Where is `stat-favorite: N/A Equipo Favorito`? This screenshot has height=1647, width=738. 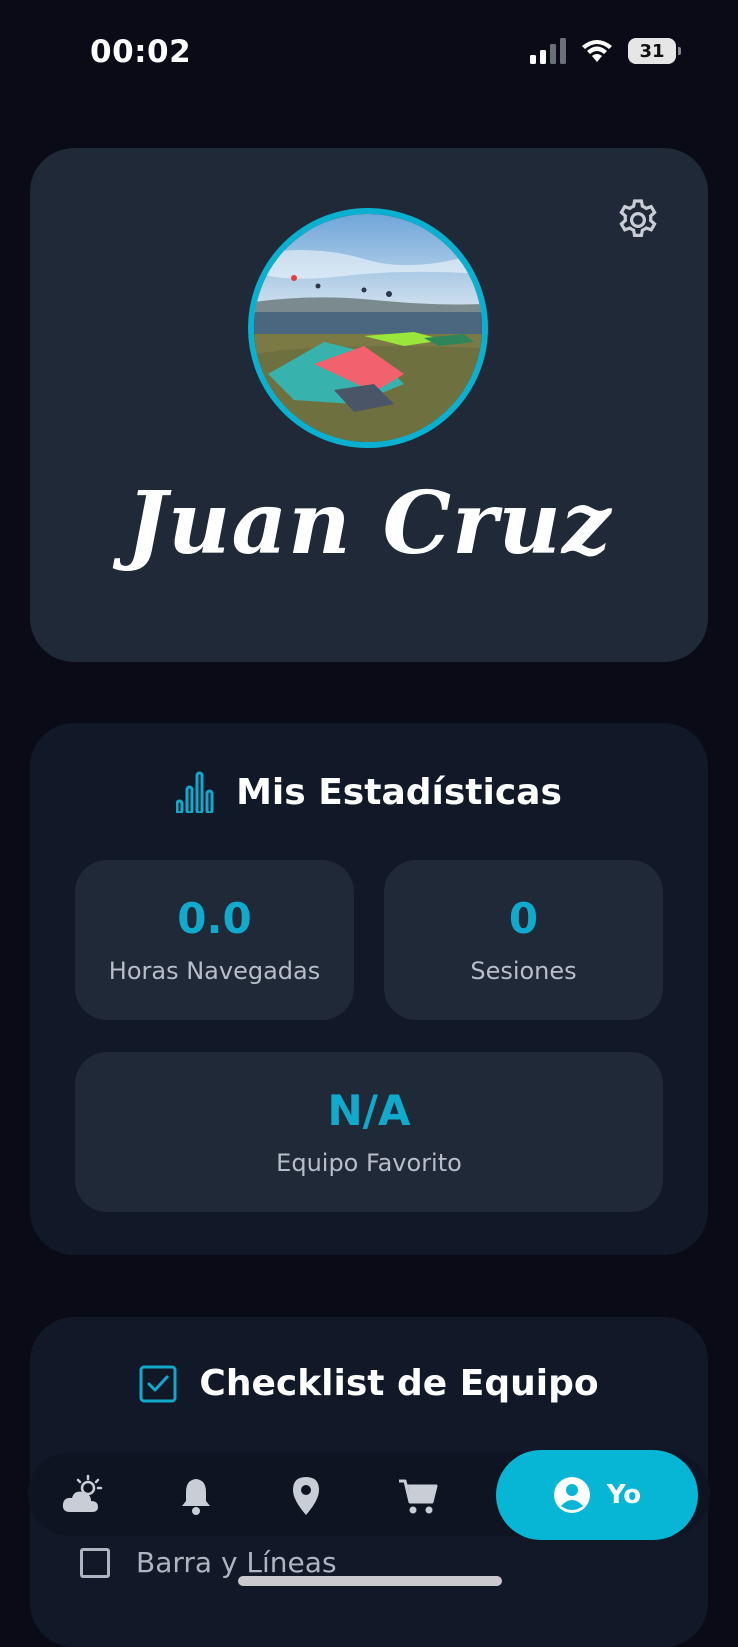
stat-favorite: N/A Equipo Favorito is located at coordinates (369, 1132).